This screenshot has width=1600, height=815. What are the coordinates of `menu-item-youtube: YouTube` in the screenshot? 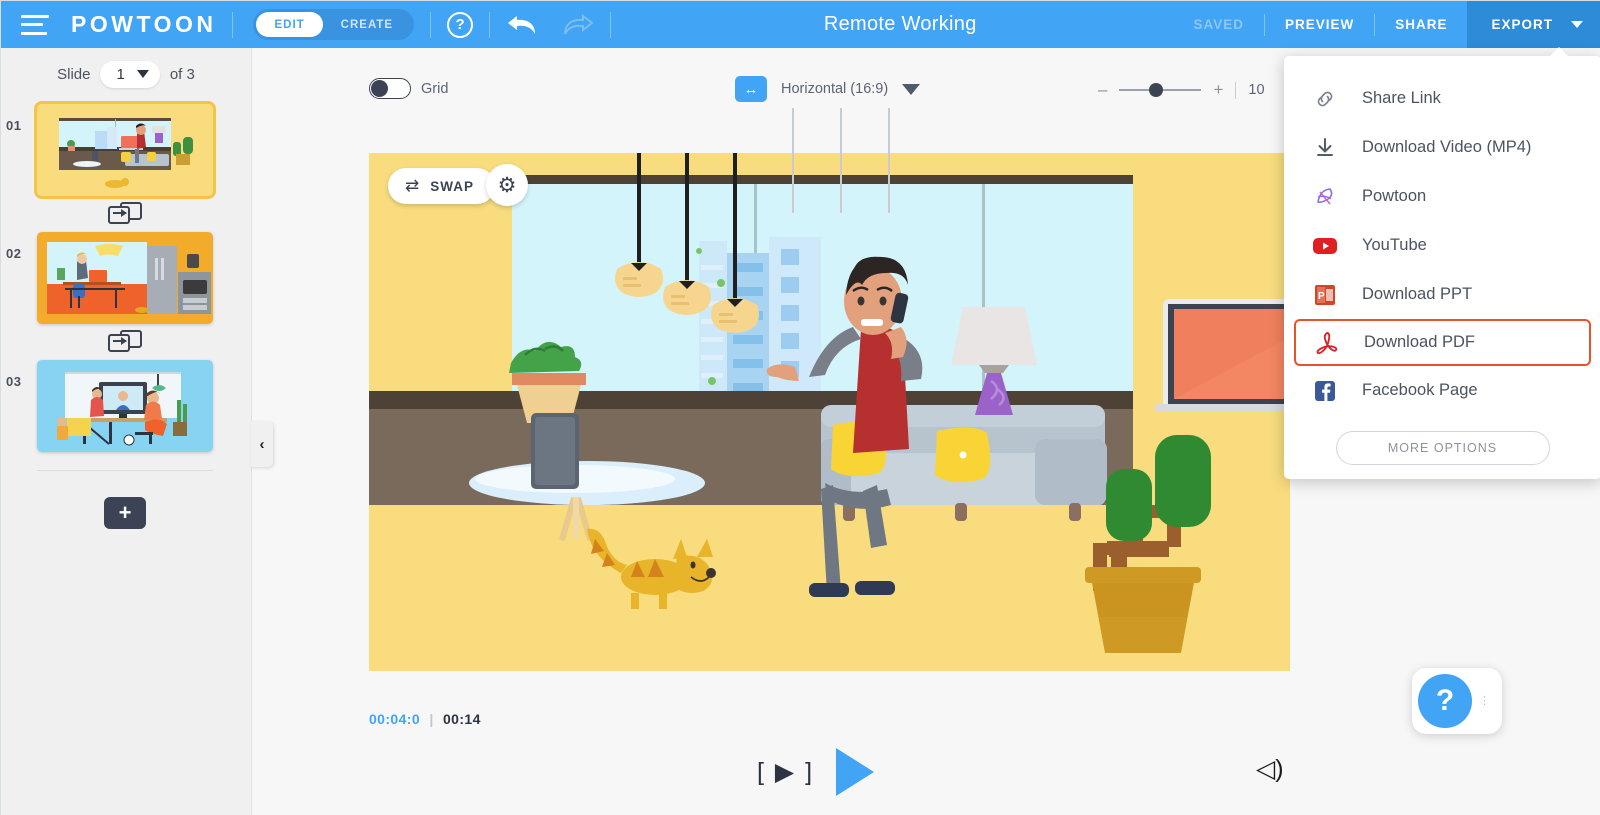 It's located at (1442, 245).